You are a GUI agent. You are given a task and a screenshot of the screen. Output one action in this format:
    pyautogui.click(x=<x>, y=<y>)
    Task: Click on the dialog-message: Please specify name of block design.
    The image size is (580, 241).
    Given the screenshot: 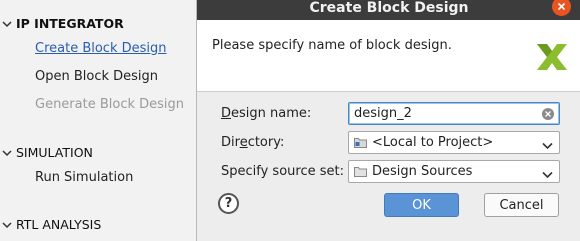 What is the action you would take?
    pyautogui.click(x=332, y=45)
    